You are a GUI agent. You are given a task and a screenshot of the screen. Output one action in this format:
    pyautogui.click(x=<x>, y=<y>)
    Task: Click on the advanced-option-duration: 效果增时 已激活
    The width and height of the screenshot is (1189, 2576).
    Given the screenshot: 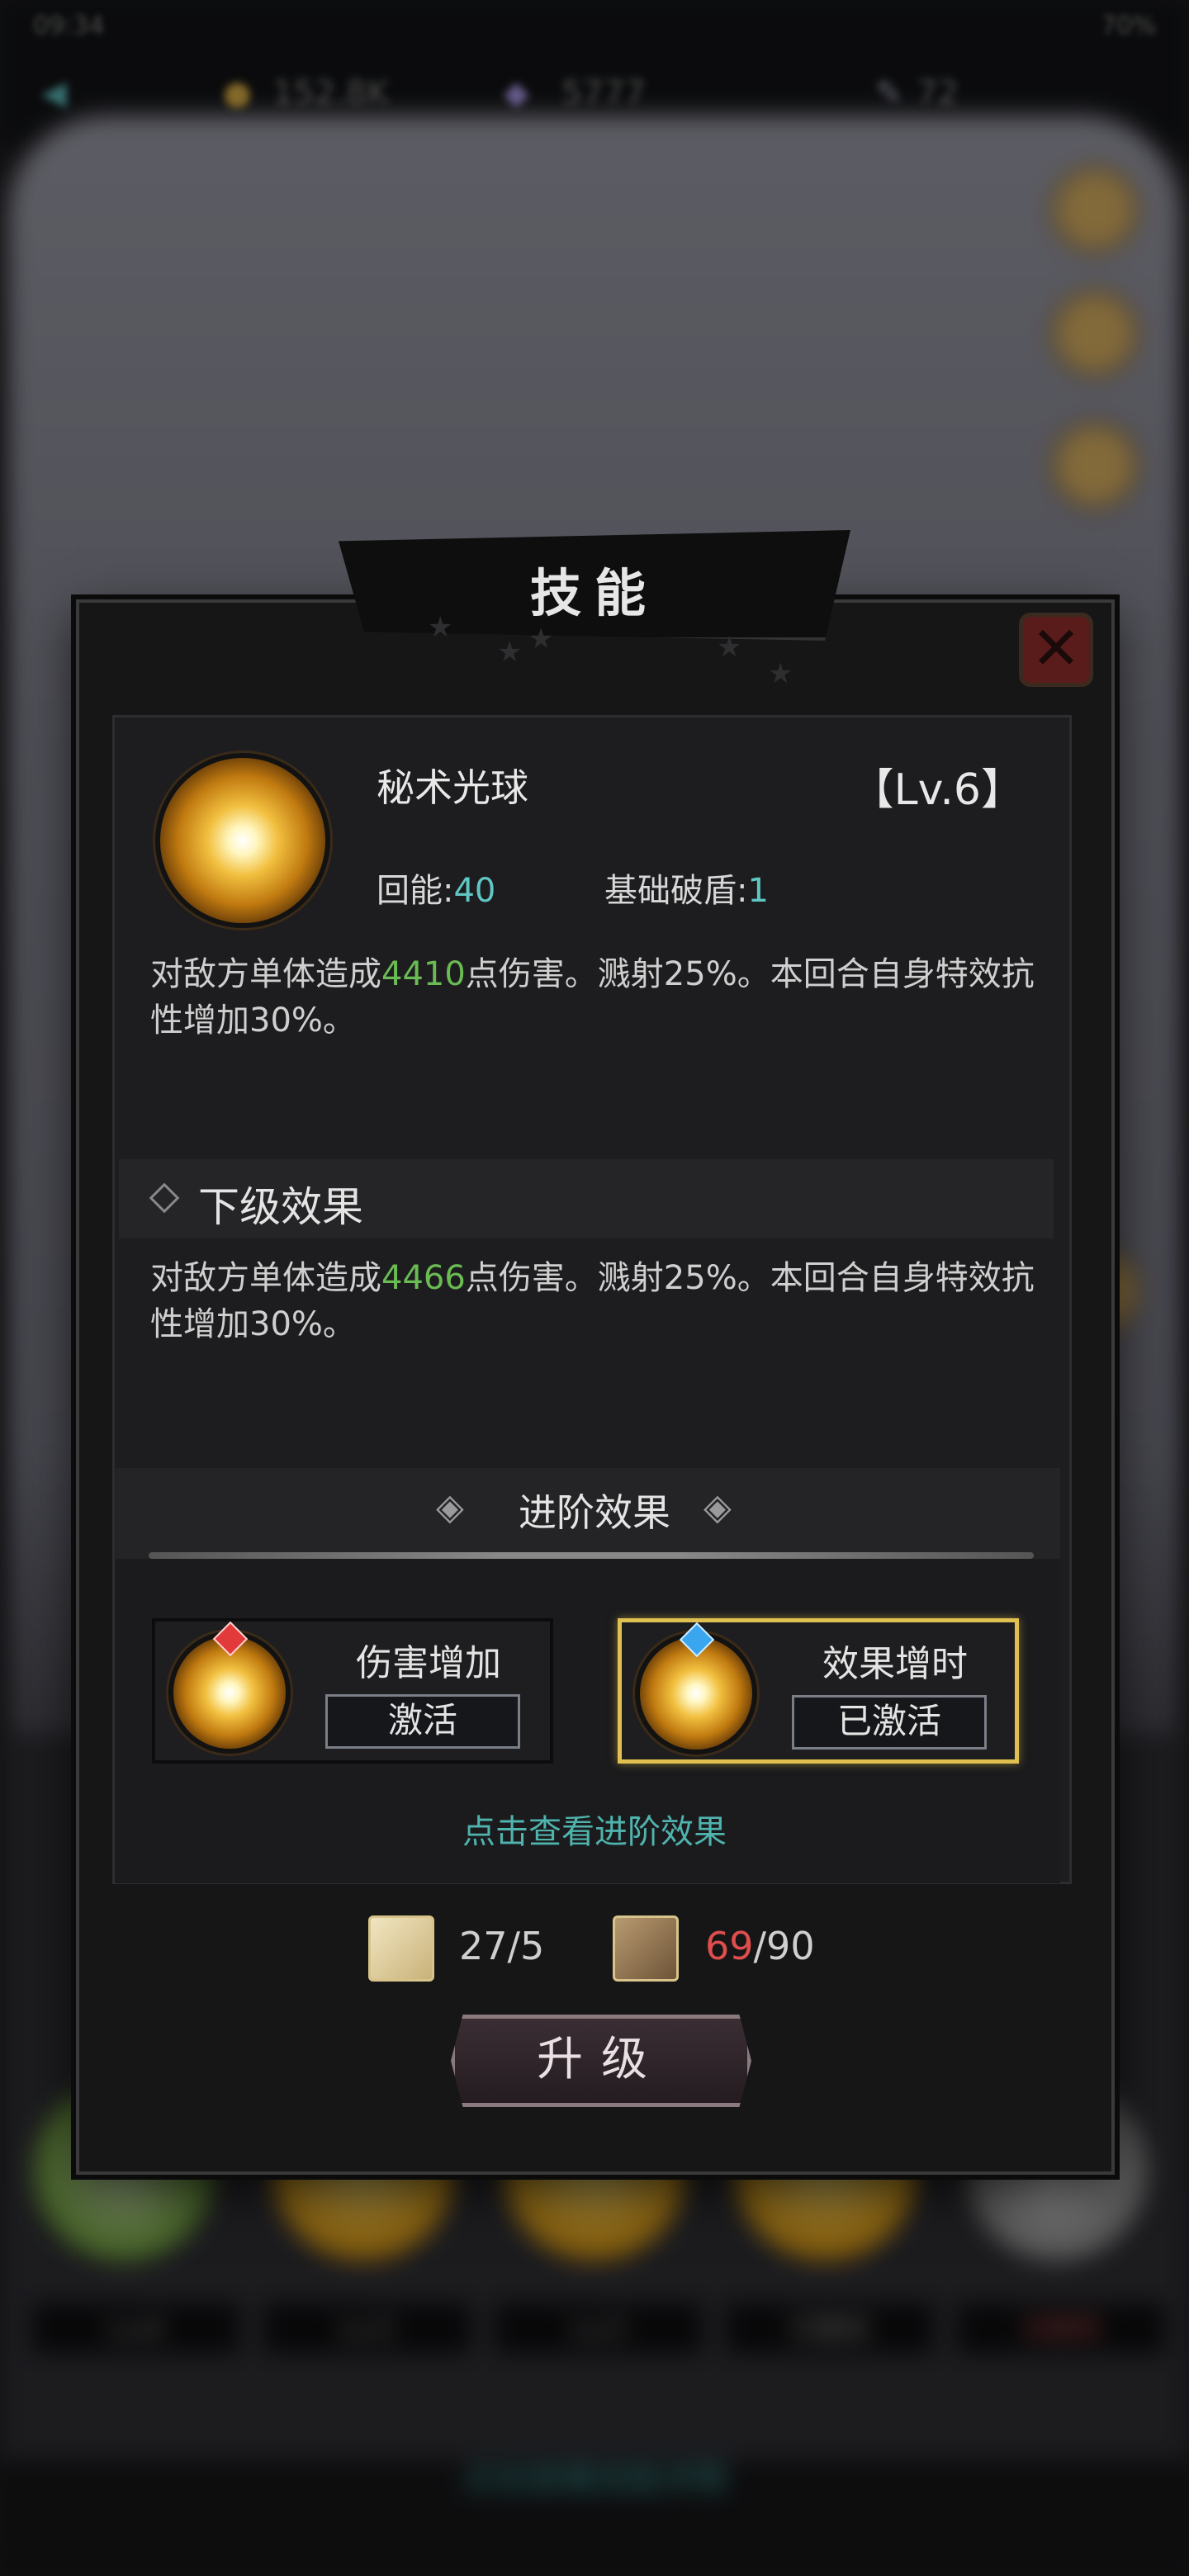 What is the action you would take?
    pyautogui.click(x=818, y=1691)
    